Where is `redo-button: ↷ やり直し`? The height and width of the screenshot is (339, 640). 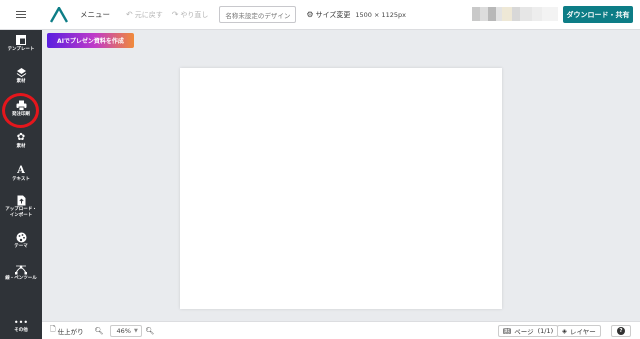 redo-button: ↷ やり直し is located at coordinates (190, 15).